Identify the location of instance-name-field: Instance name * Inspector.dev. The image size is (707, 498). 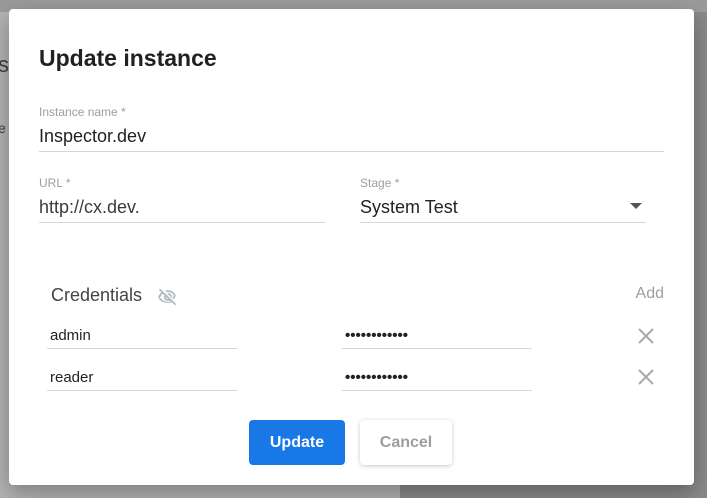
(351, 128).